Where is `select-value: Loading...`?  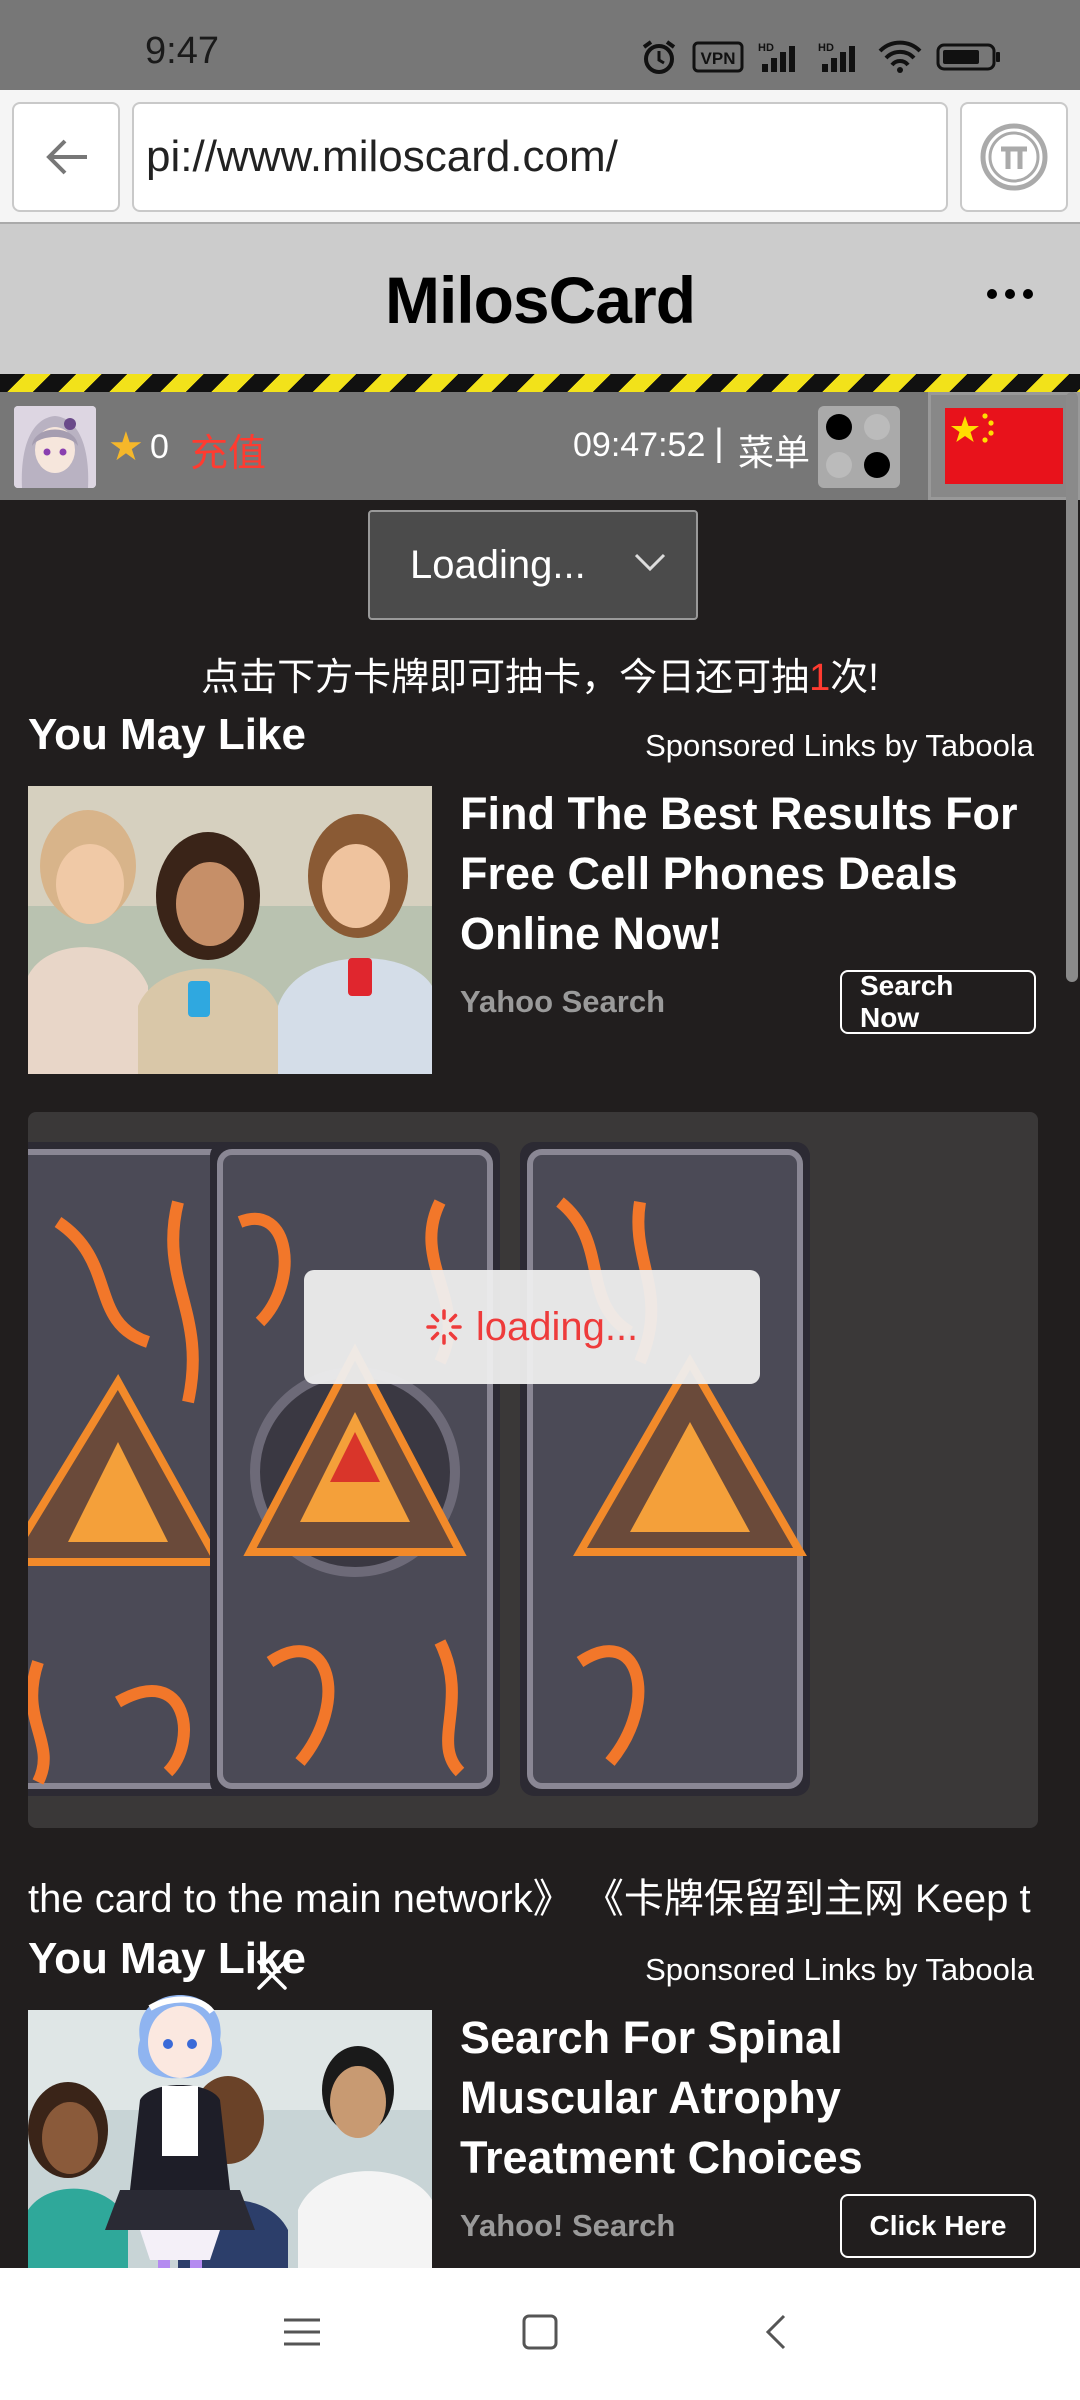 select-value: Loading... is located at coordinates (498, 564).